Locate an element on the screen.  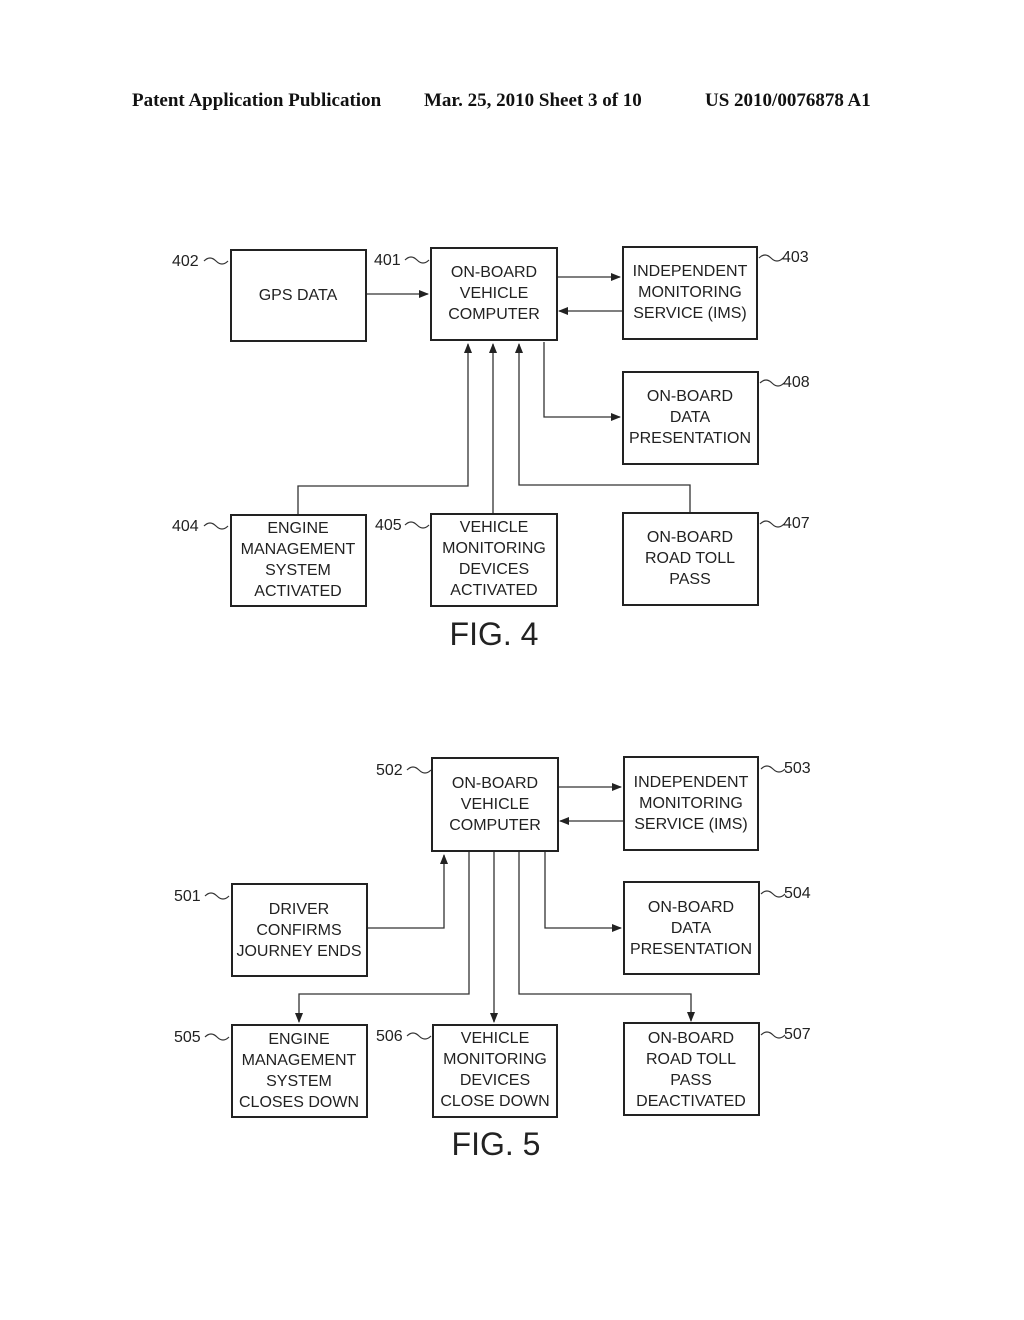
box-503-line-1: INDEPENDENT is located at coordinates (691, 782).